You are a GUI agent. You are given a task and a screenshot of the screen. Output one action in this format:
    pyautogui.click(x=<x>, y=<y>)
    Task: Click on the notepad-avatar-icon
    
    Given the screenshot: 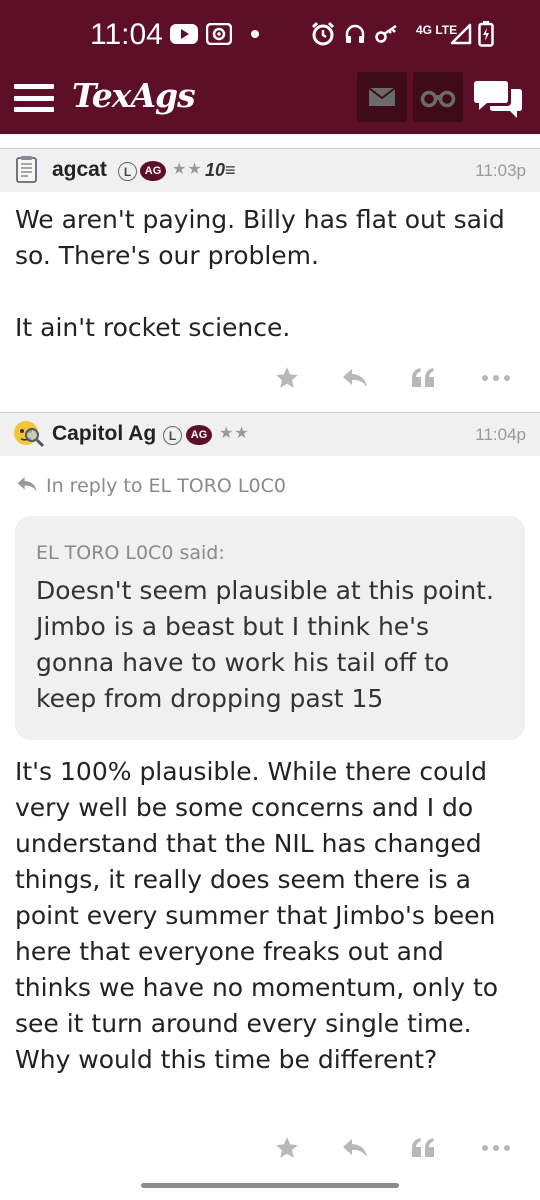 What is the action you would take?
    pyautogui.click(x=27, y=170)
    